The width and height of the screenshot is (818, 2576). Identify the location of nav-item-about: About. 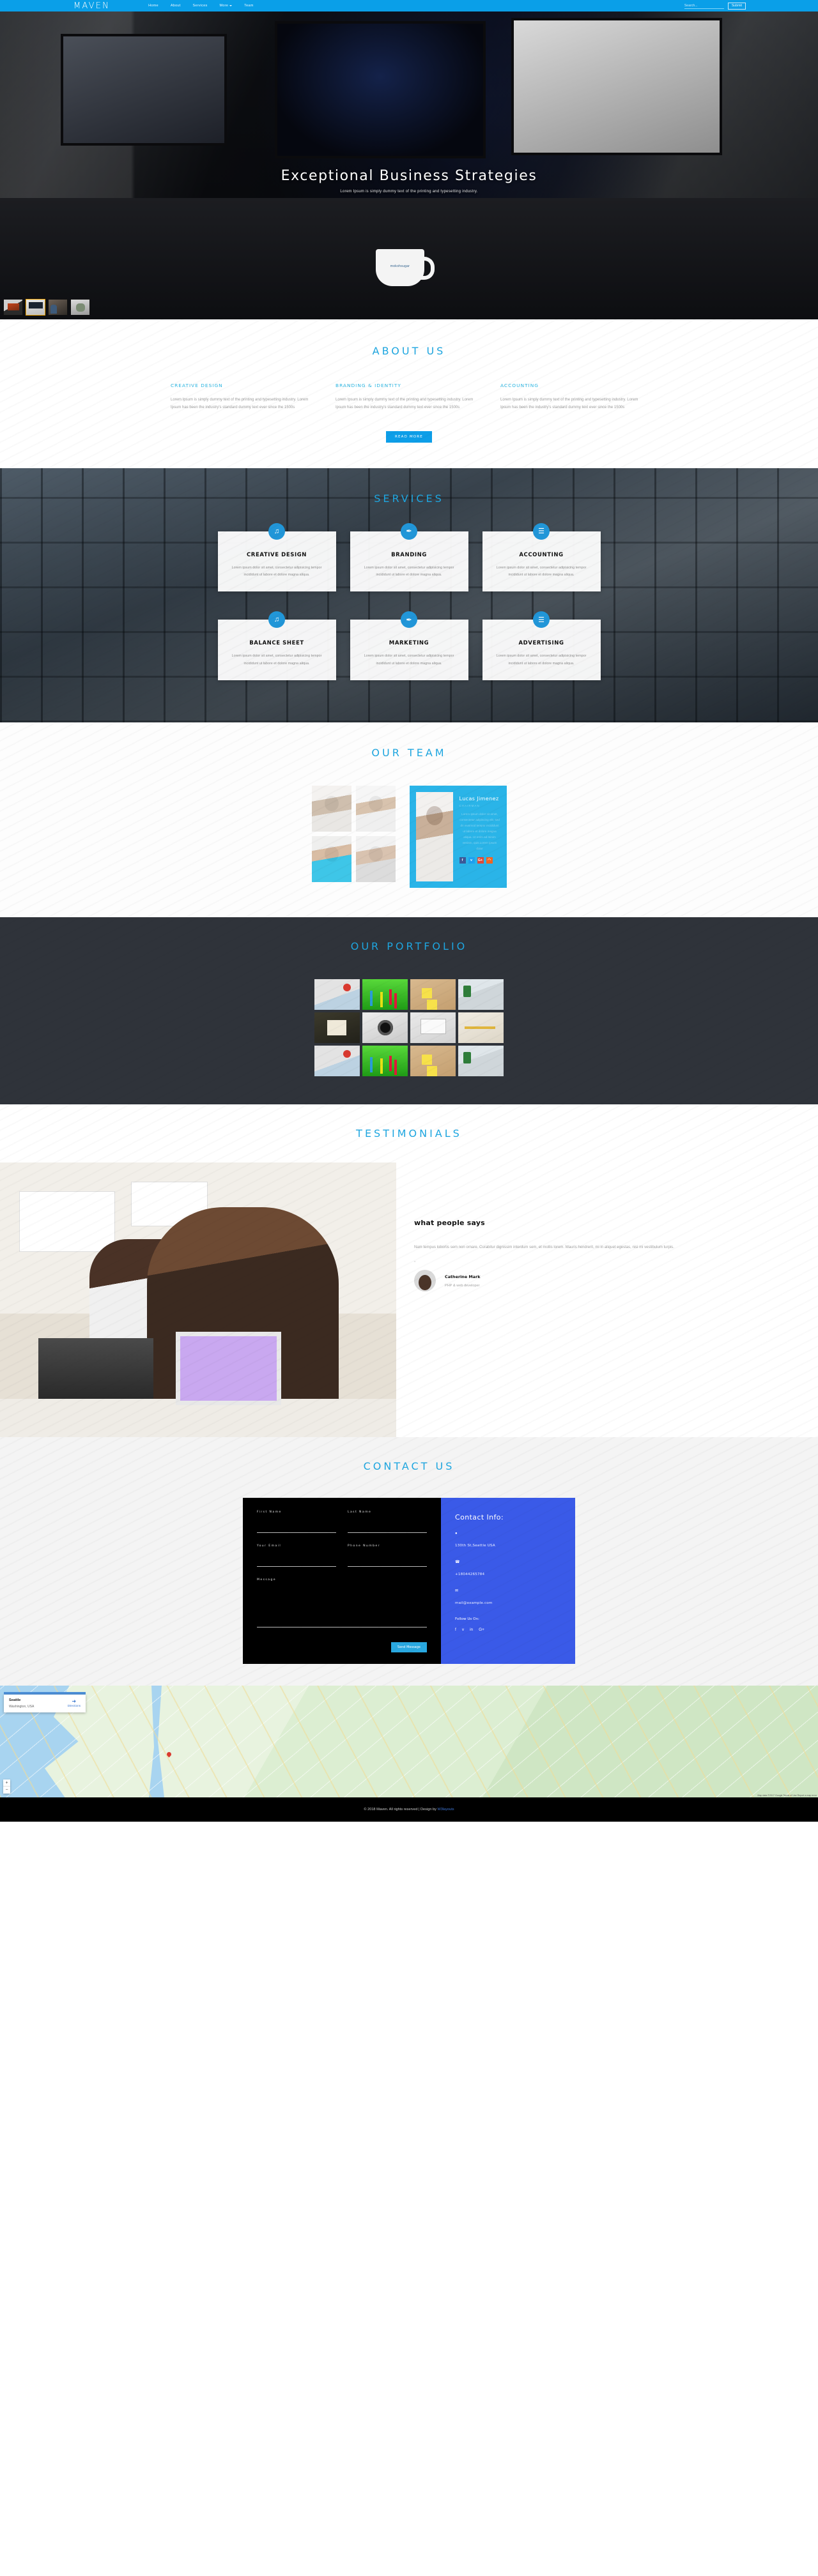
(176, 6).